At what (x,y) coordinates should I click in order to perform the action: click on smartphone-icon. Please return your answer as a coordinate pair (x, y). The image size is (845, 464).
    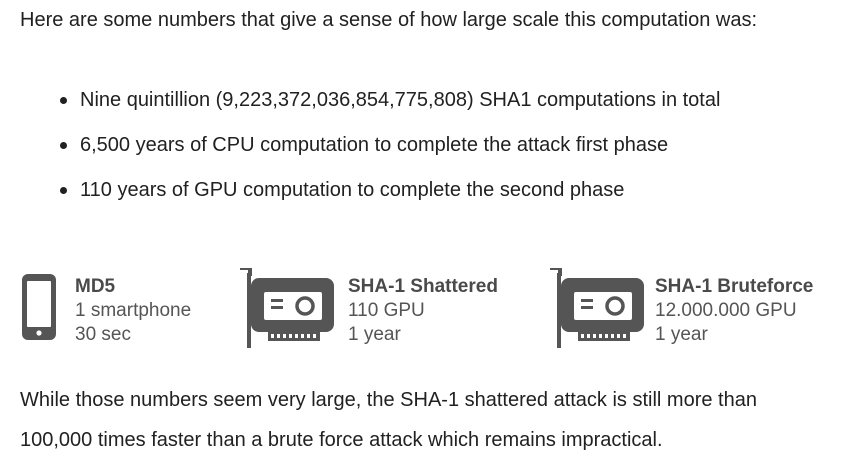
    Looking at the image, I should click on (39, 309).